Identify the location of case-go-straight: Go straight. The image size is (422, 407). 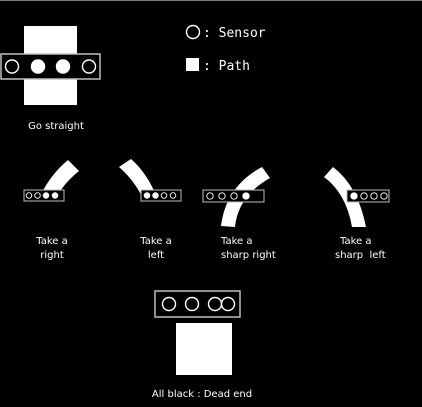
(50, 79).